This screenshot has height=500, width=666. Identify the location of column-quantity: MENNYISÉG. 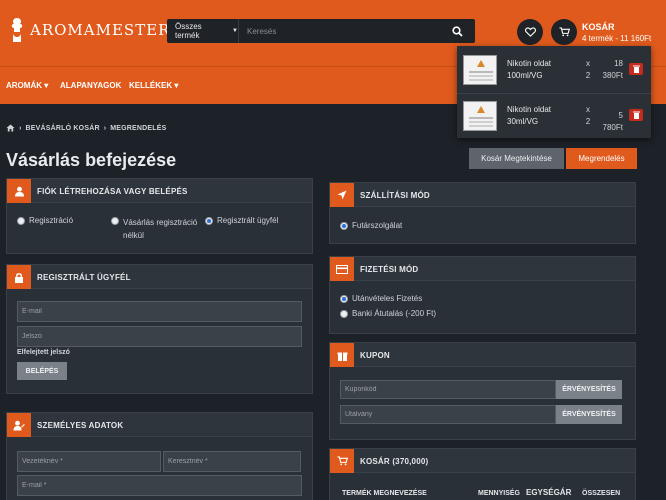
(499, 493).